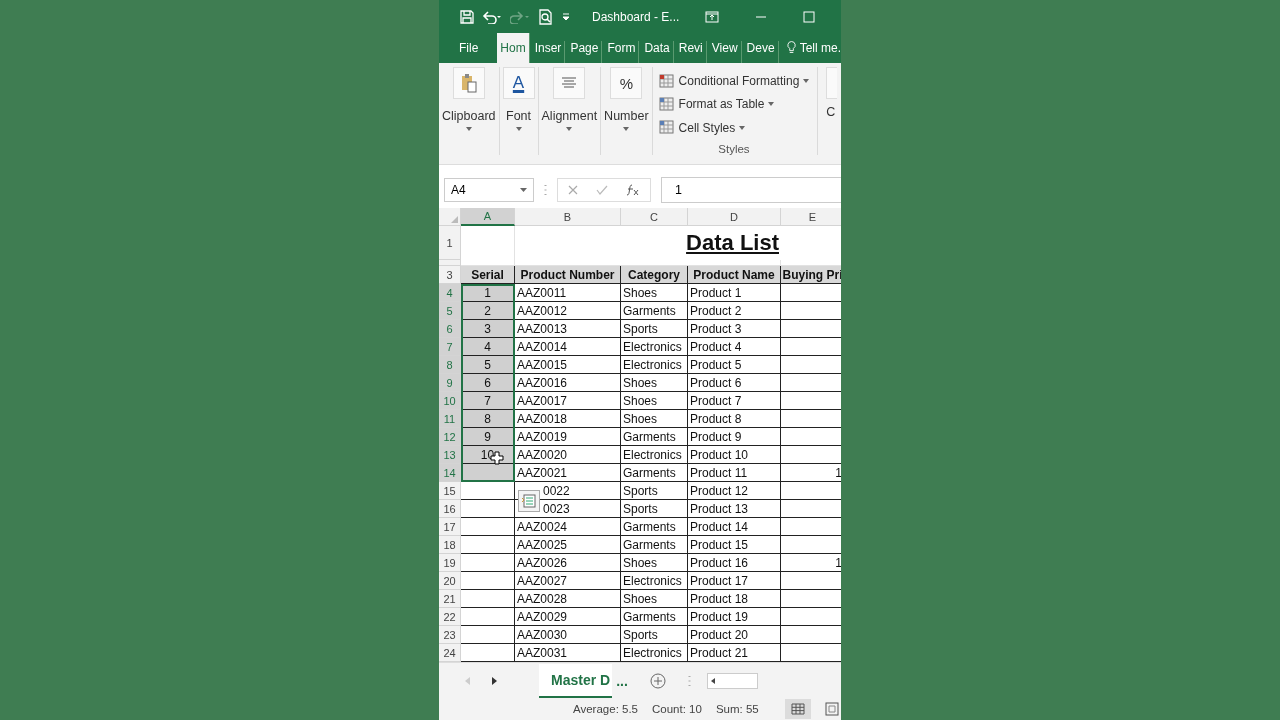 The image size is (1280, 720). I want to click on print-preview-icon, so click(546, 16).